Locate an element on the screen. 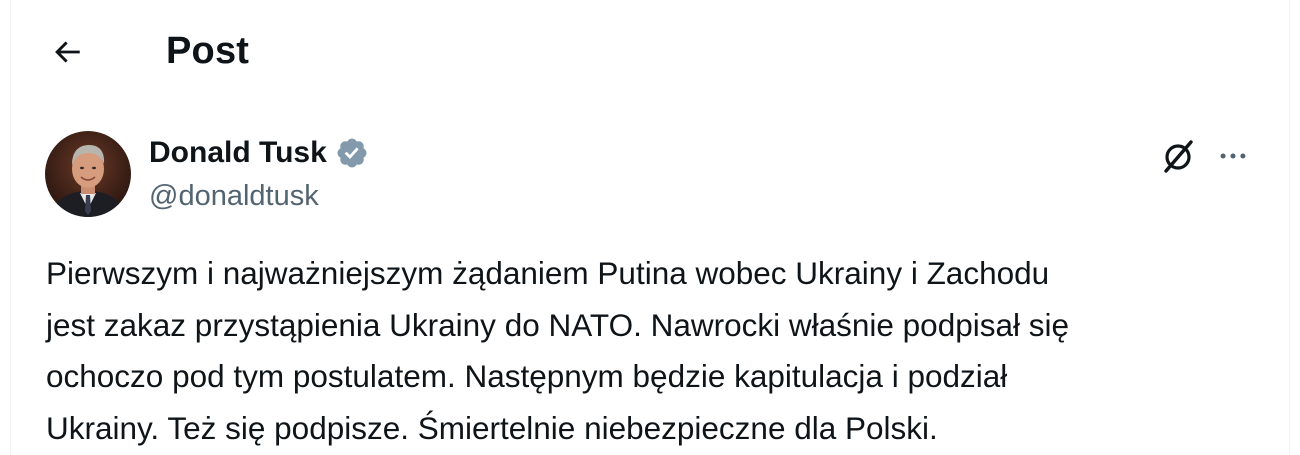 This screenshot has height=455, width=1300. author-name-row: Donald Tusk is located at coordinates (259, 153).